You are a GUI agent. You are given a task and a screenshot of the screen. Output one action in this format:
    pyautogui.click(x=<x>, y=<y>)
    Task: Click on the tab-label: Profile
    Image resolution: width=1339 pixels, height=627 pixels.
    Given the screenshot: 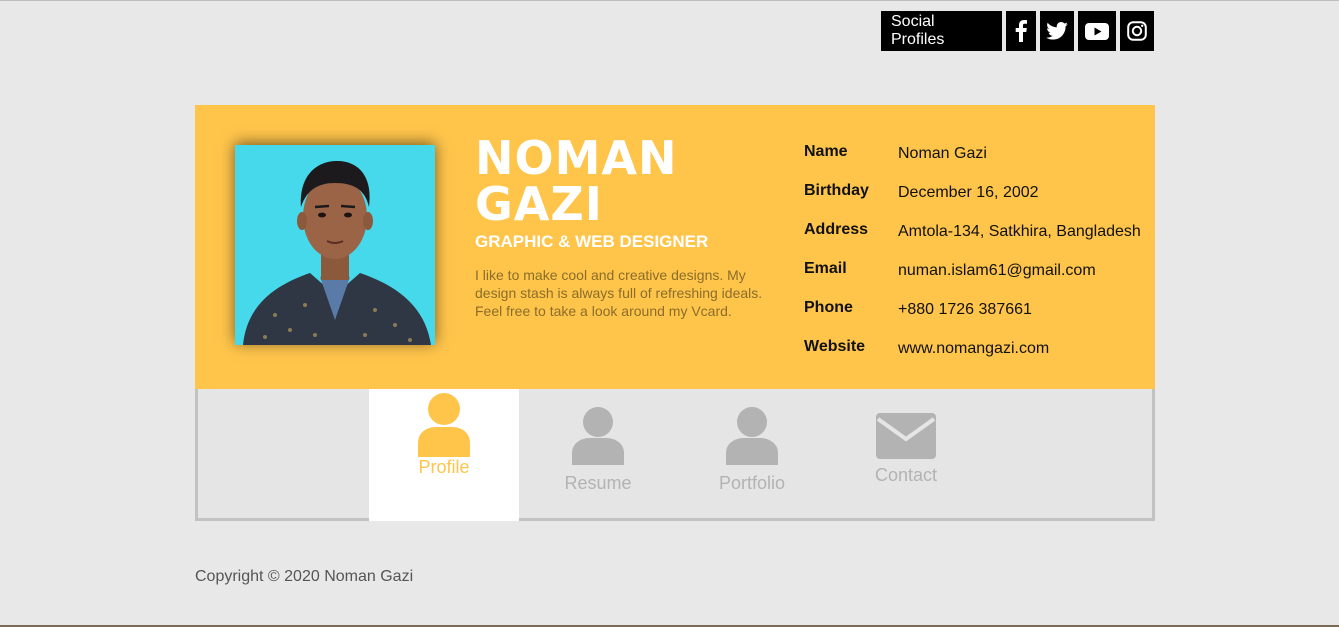 What is the action you would take?
    pyautogui.click(x=444, y=467)
    